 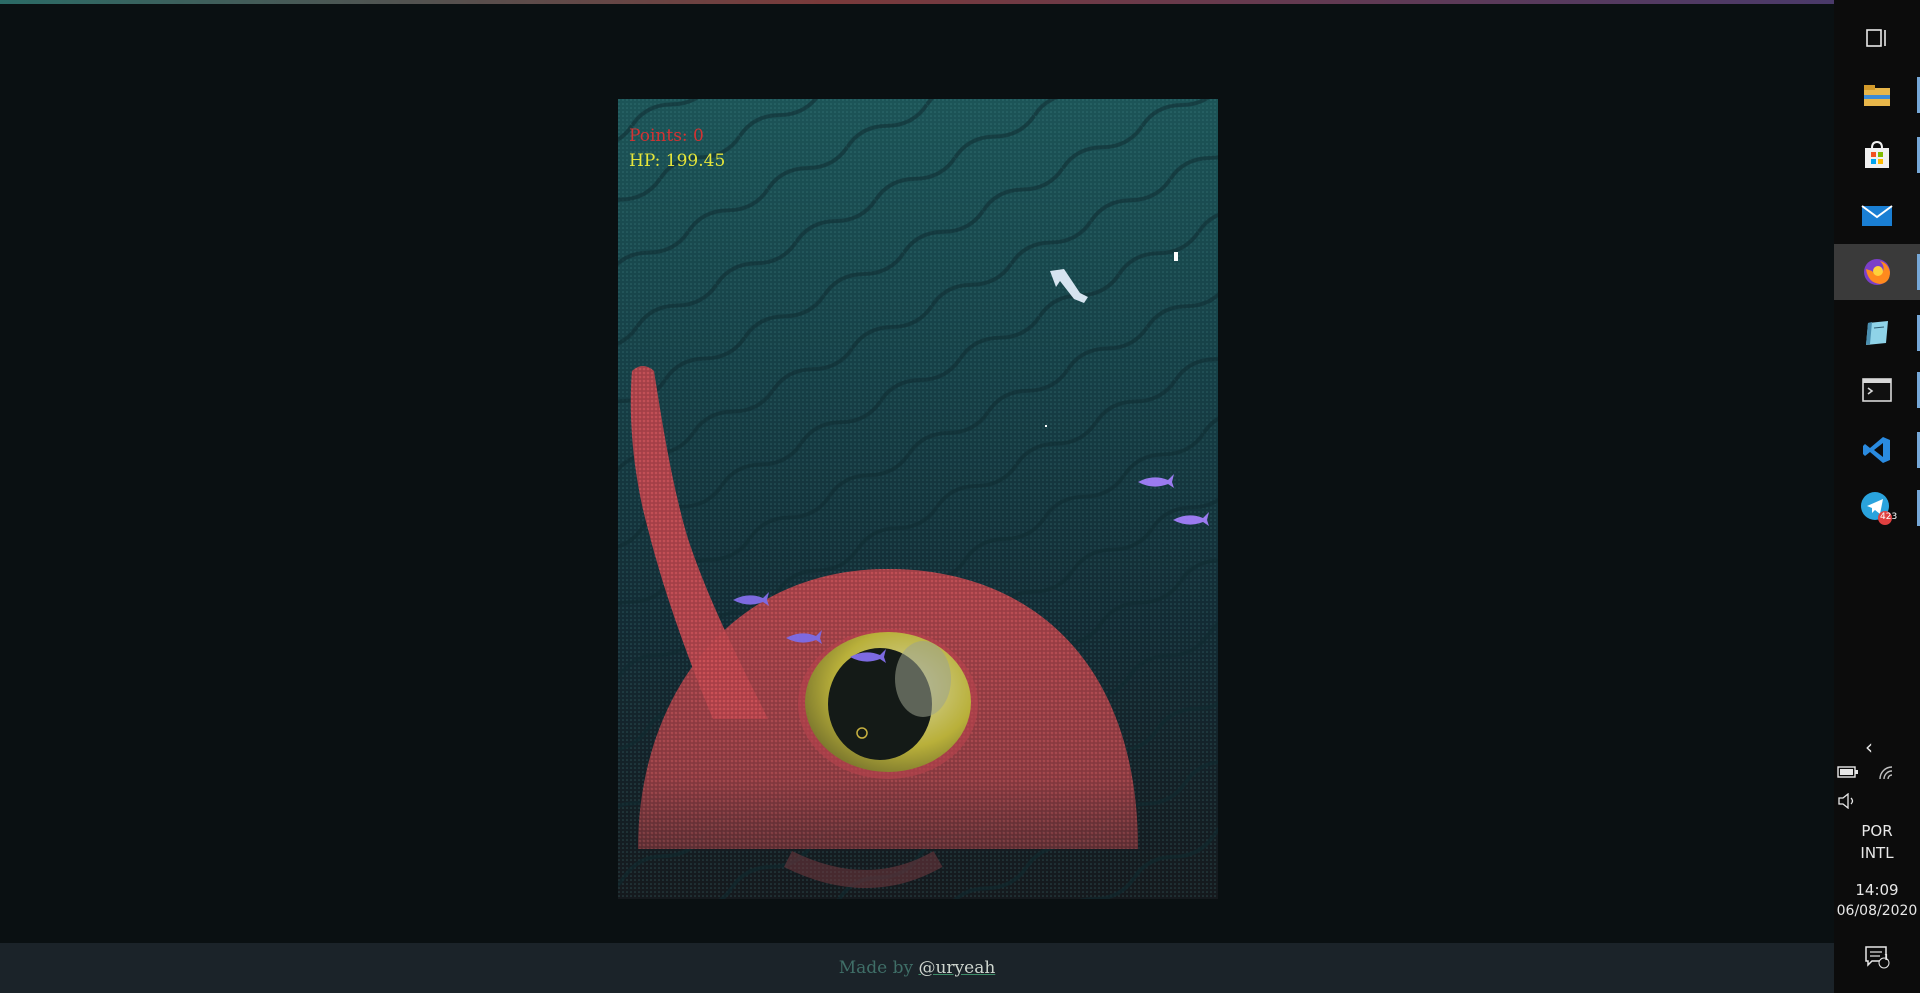 I want to click on folder-icon, so click(x=1877, y=95).